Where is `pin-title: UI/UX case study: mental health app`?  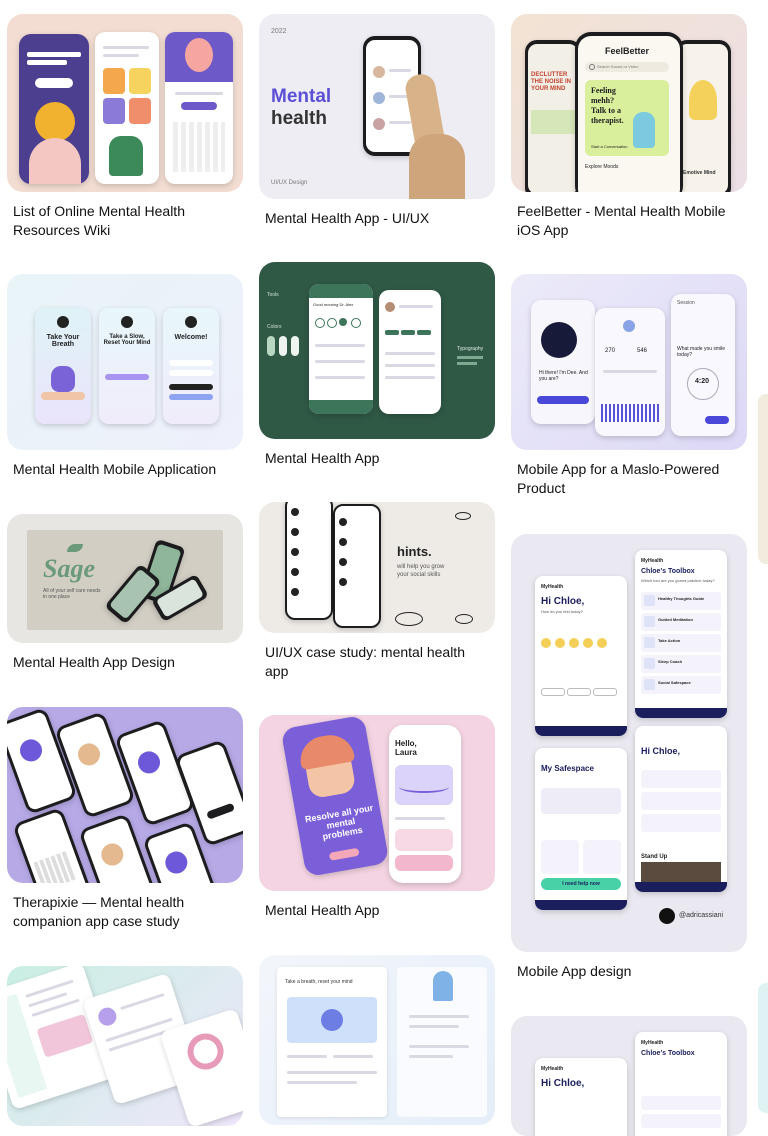 pin-title: UI/UX case study: mental health app is located at coordinates (376, 662).